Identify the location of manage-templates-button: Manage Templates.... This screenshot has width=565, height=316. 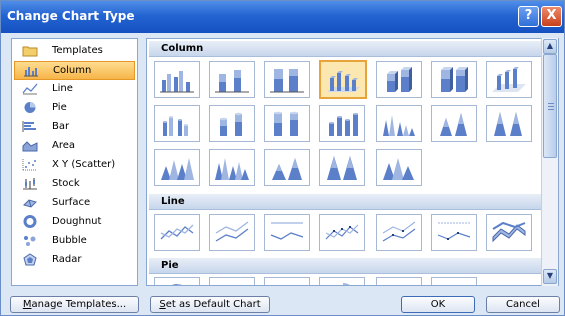
(74, 304).